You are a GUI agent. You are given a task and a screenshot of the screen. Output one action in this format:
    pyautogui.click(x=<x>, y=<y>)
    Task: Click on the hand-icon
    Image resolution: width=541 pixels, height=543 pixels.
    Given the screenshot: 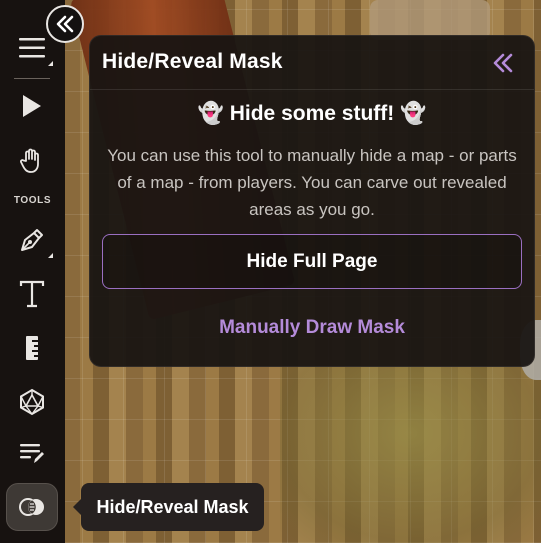 What is the action you would take?
    pyautogui.click(x=29, y=160)
    